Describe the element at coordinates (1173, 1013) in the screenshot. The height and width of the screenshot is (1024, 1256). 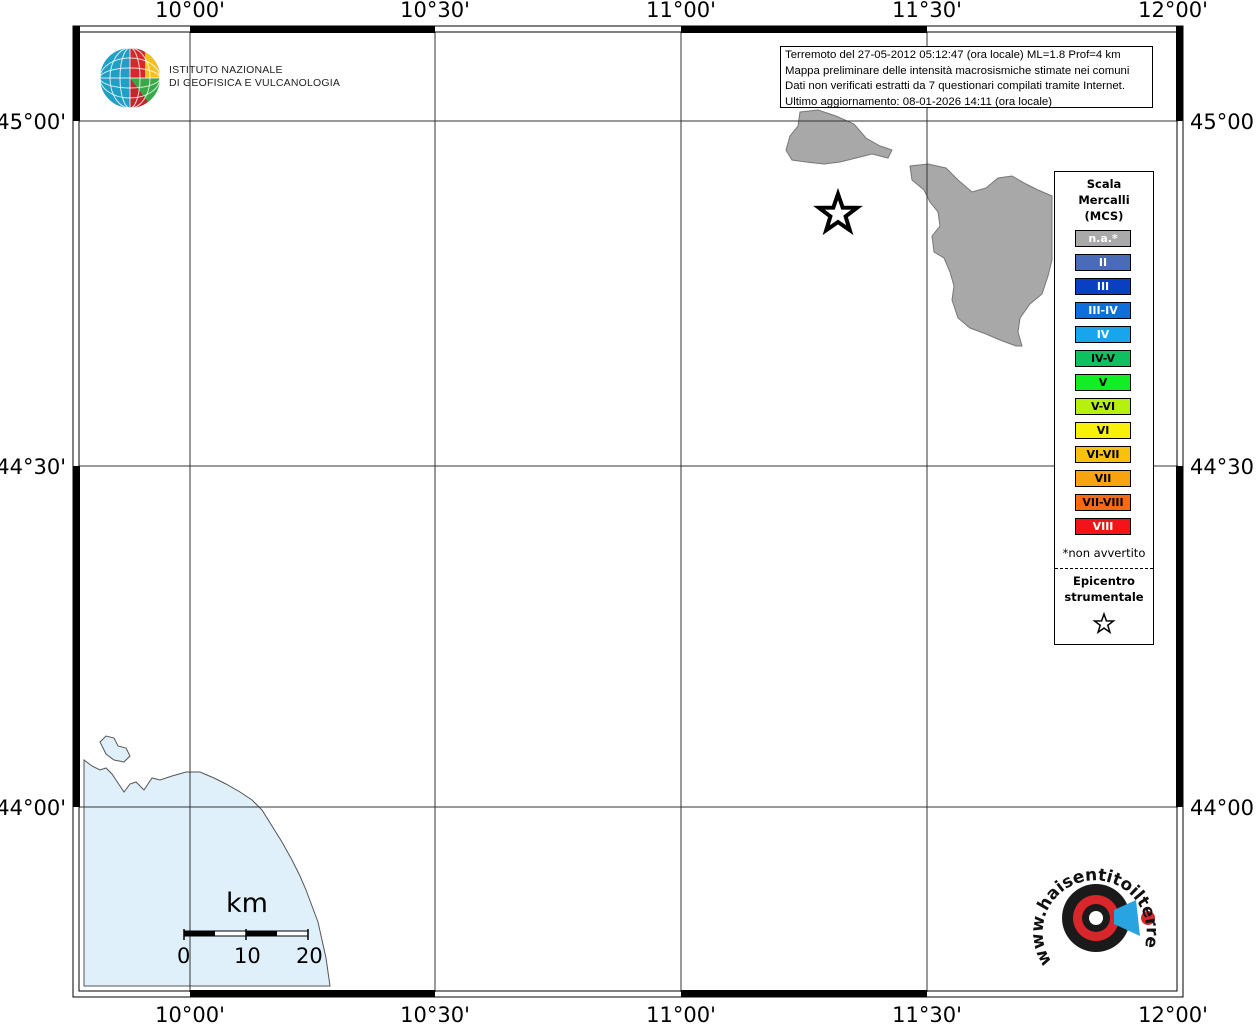
I see `lon-bottom-5: 12°00'` at that location.